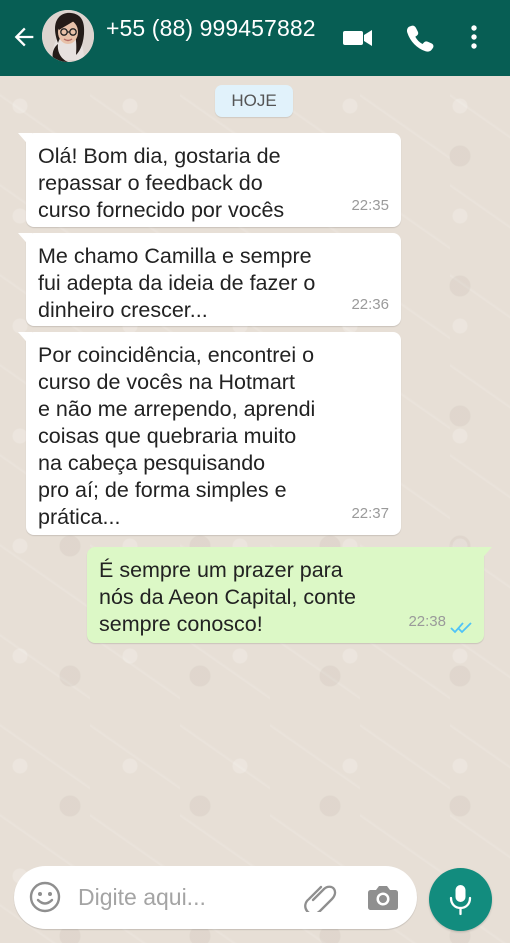 This screenshot has width=510, height=943. I want to click on camera-icon, so click(383, 897).